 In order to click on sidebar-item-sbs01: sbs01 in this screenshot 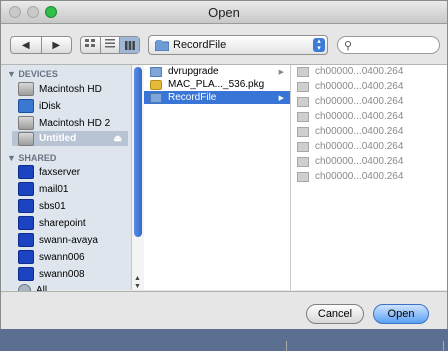, I will do `click(78, 206)`.